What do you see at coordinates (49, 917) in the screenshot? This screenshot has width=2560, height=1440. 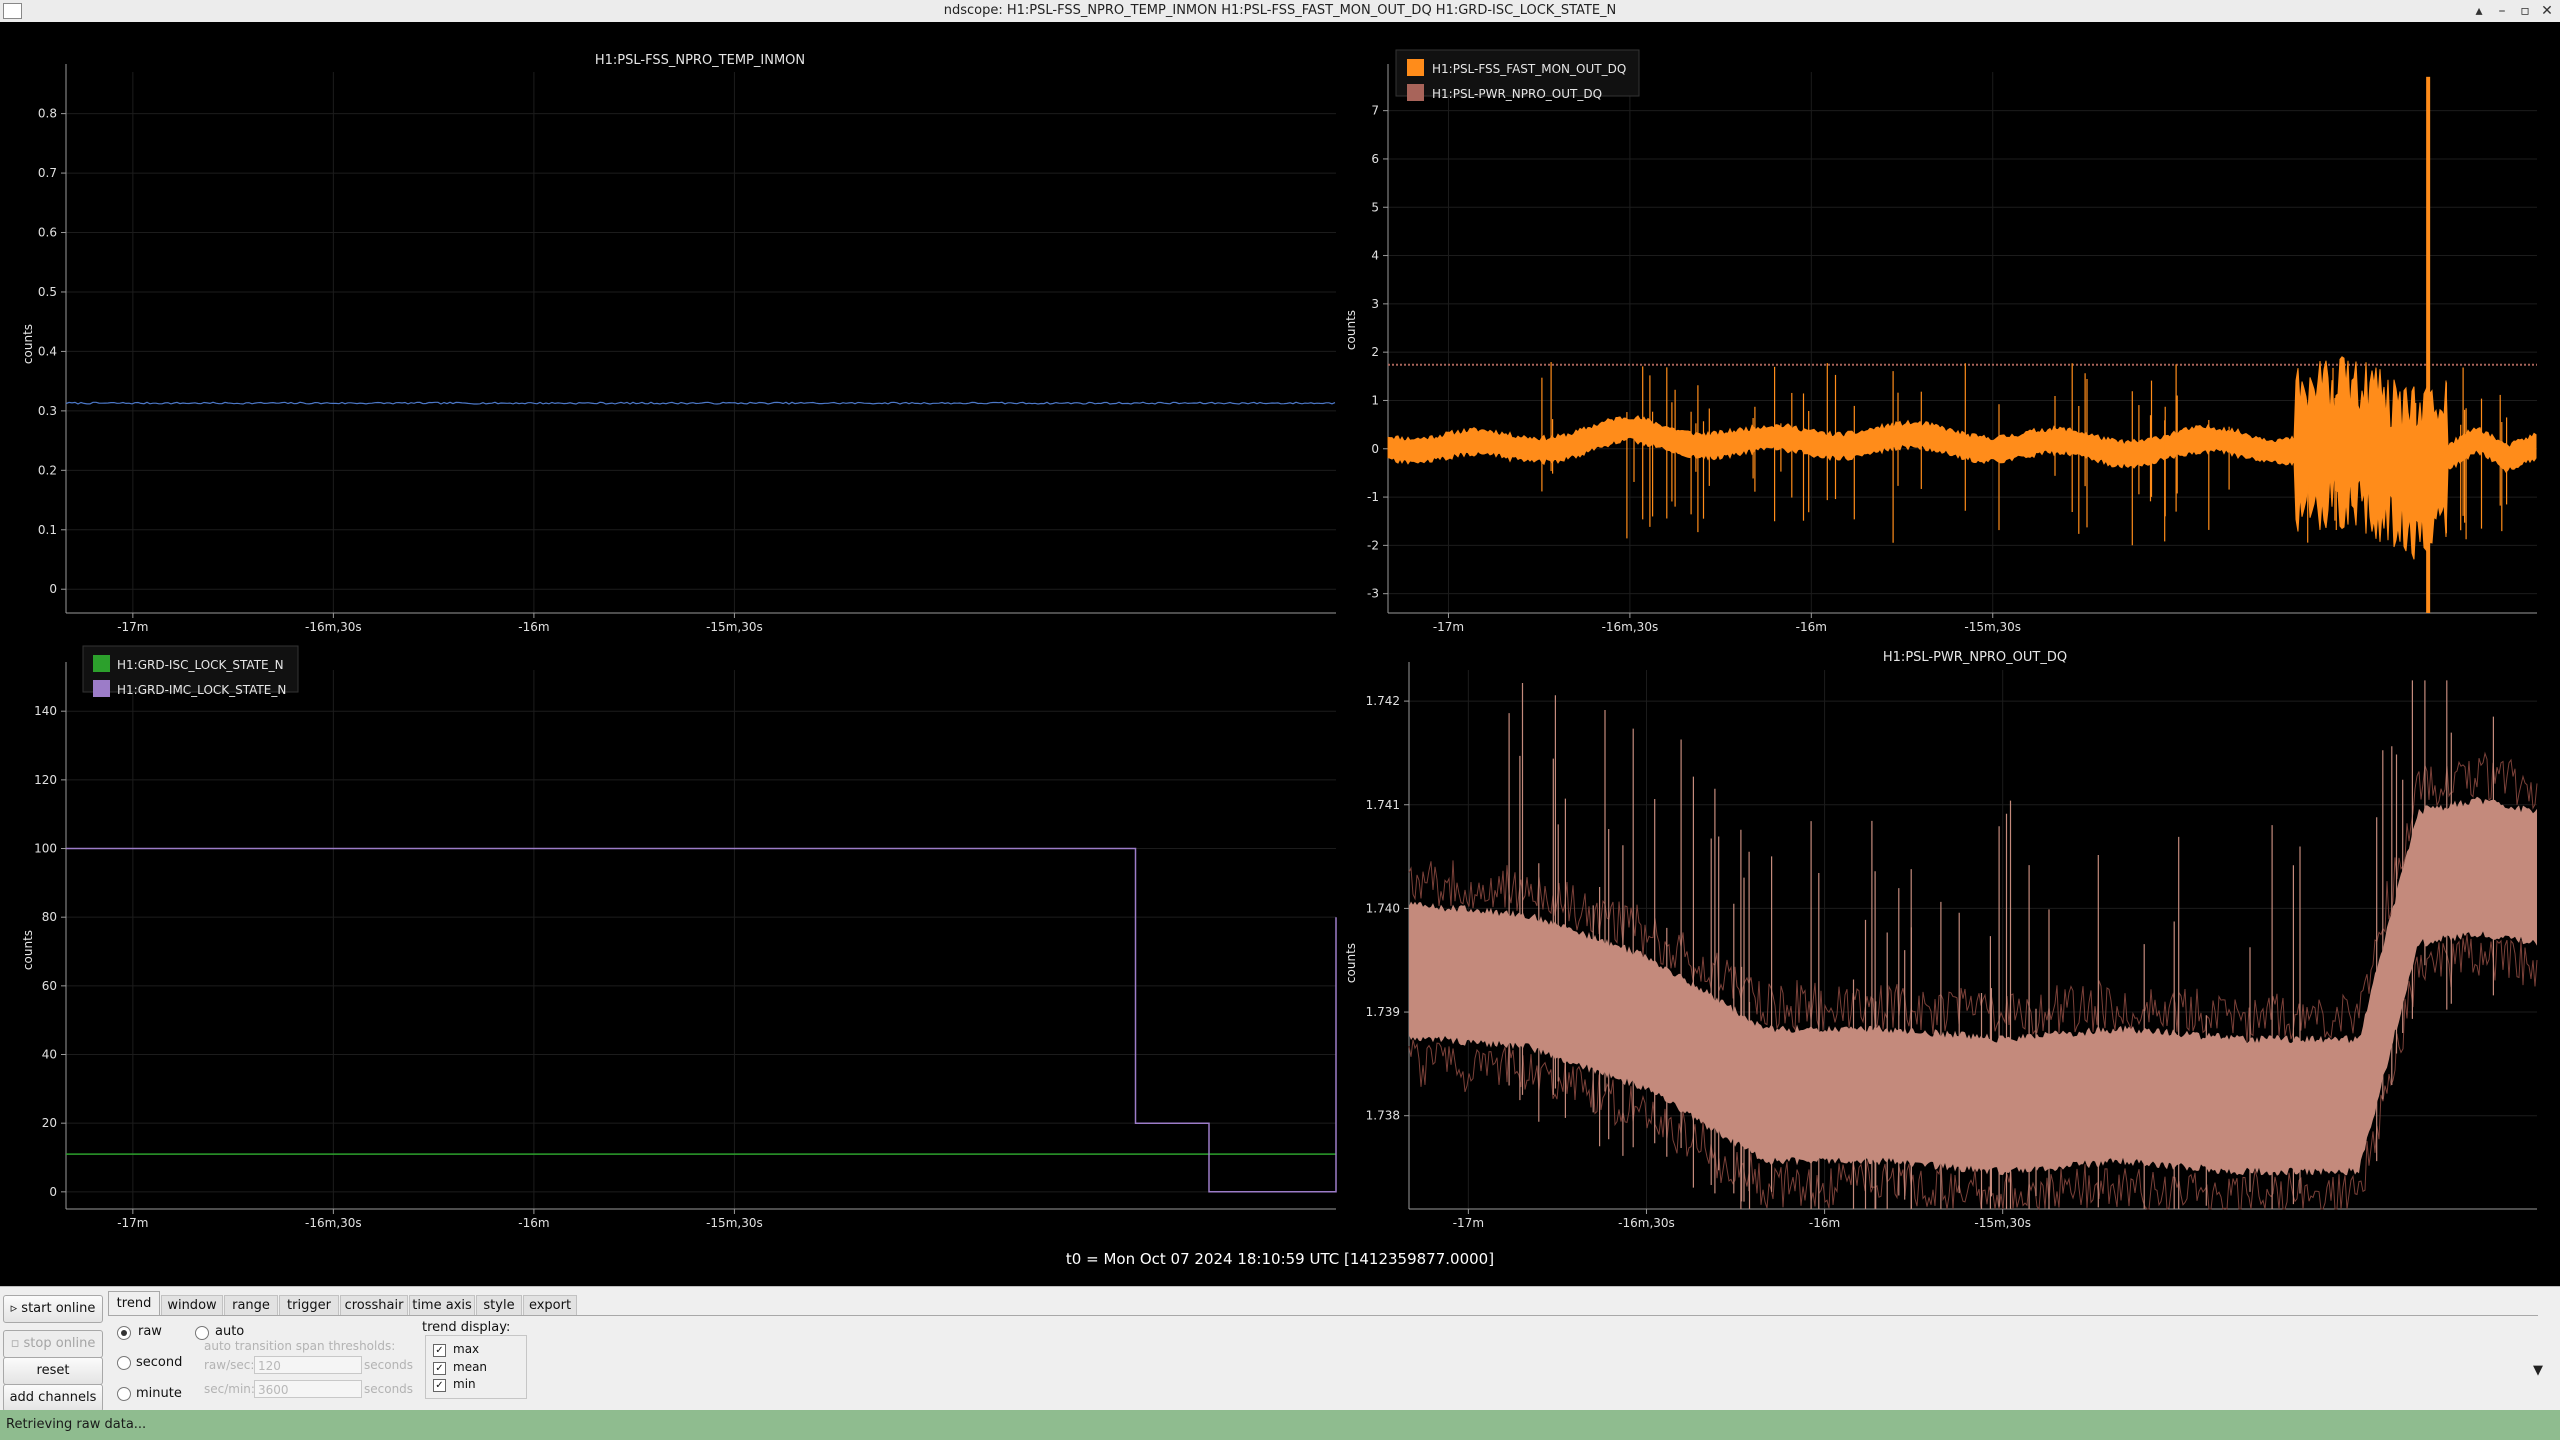 I see `y-tick-label: 80` at bounding box center [49, 917].